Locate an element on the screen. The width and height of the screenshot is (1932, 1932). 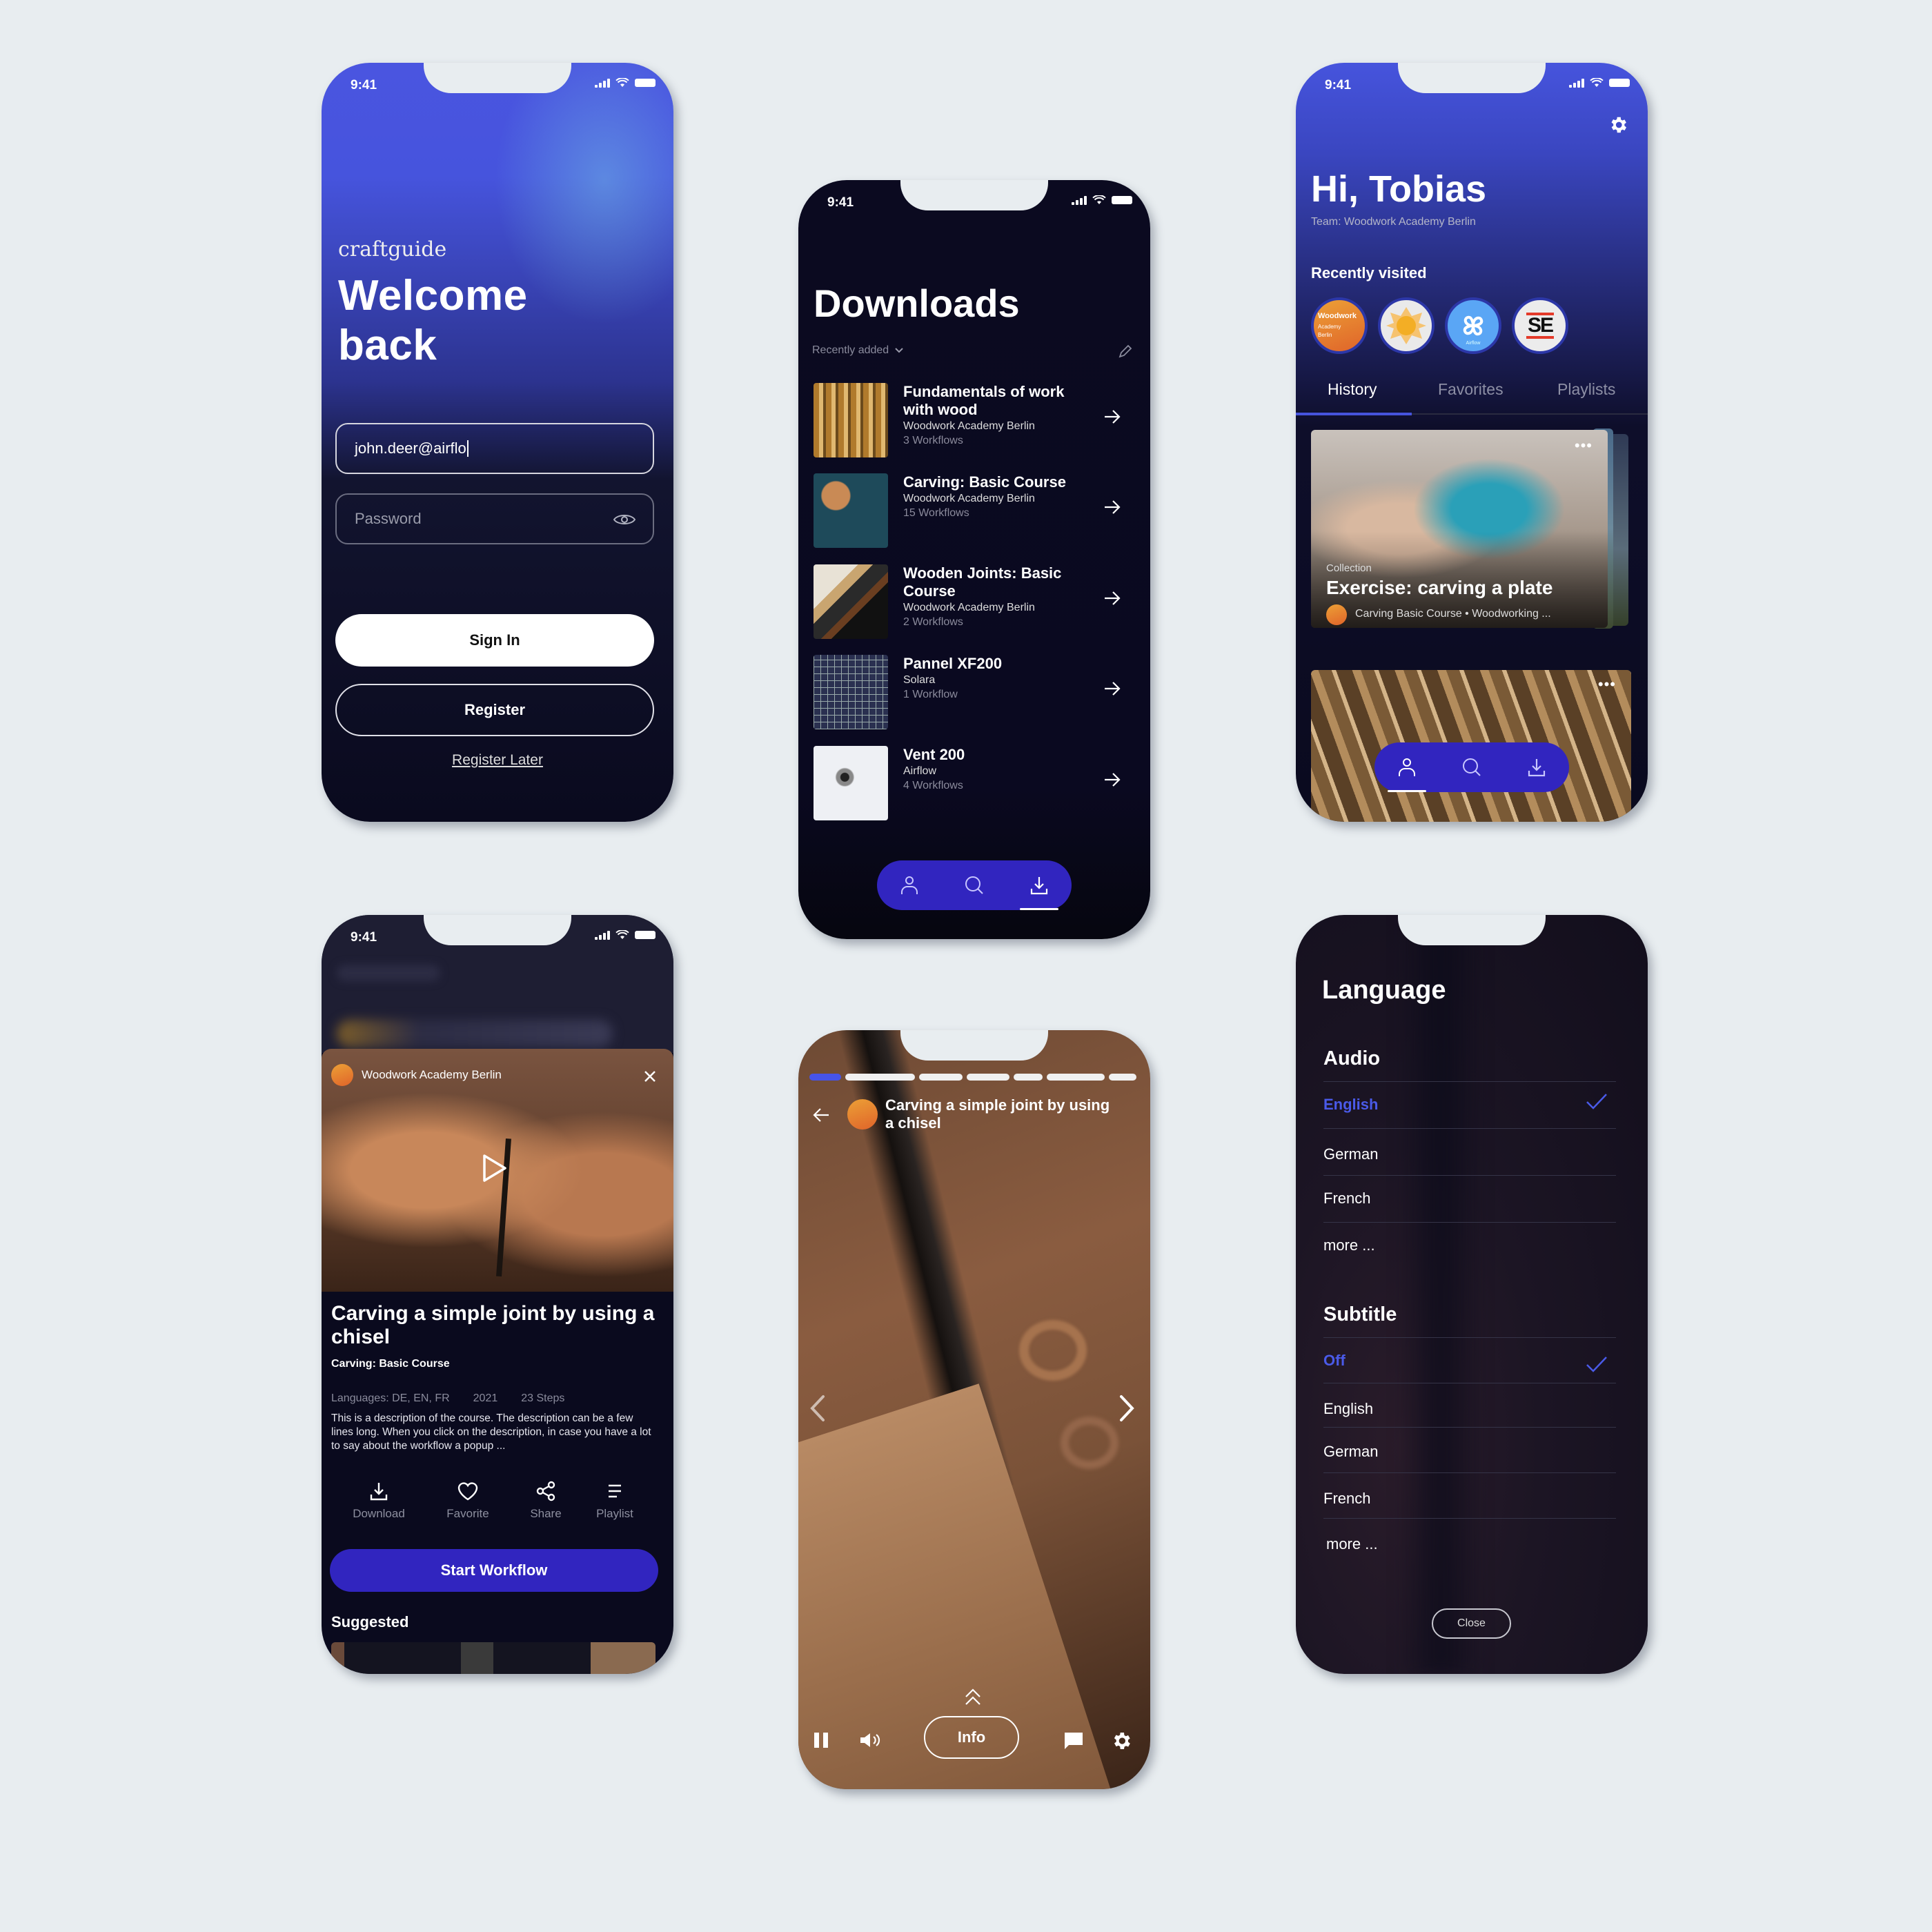
edit-icon is located at coordinates (1125, 351).